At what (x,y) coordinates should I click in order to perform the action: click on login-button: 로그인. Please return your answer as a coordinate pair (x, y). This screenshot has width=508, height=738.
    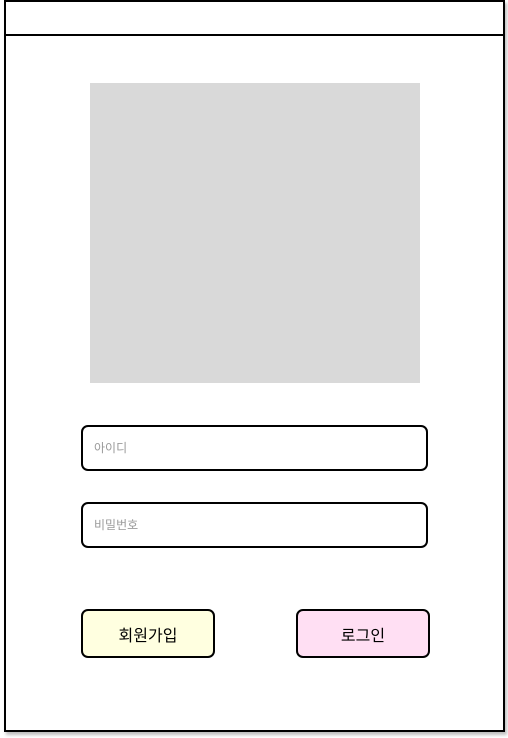
    Looking at the image, I should click on (363, 633).